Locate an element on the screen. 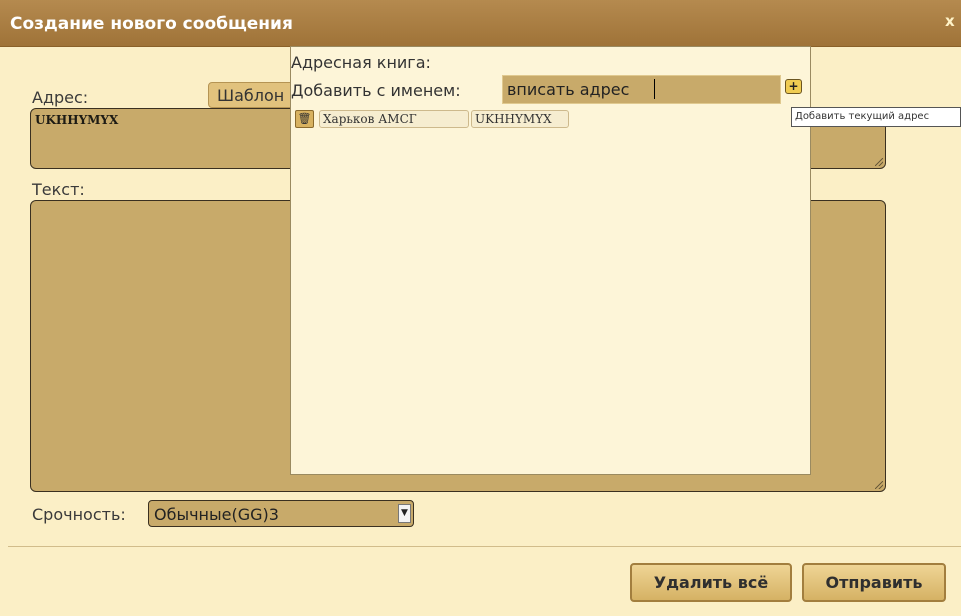 The height and width of the screenshot is (616, 961). window-title: Создание нового сообщения is located at coordinates (151, 24).